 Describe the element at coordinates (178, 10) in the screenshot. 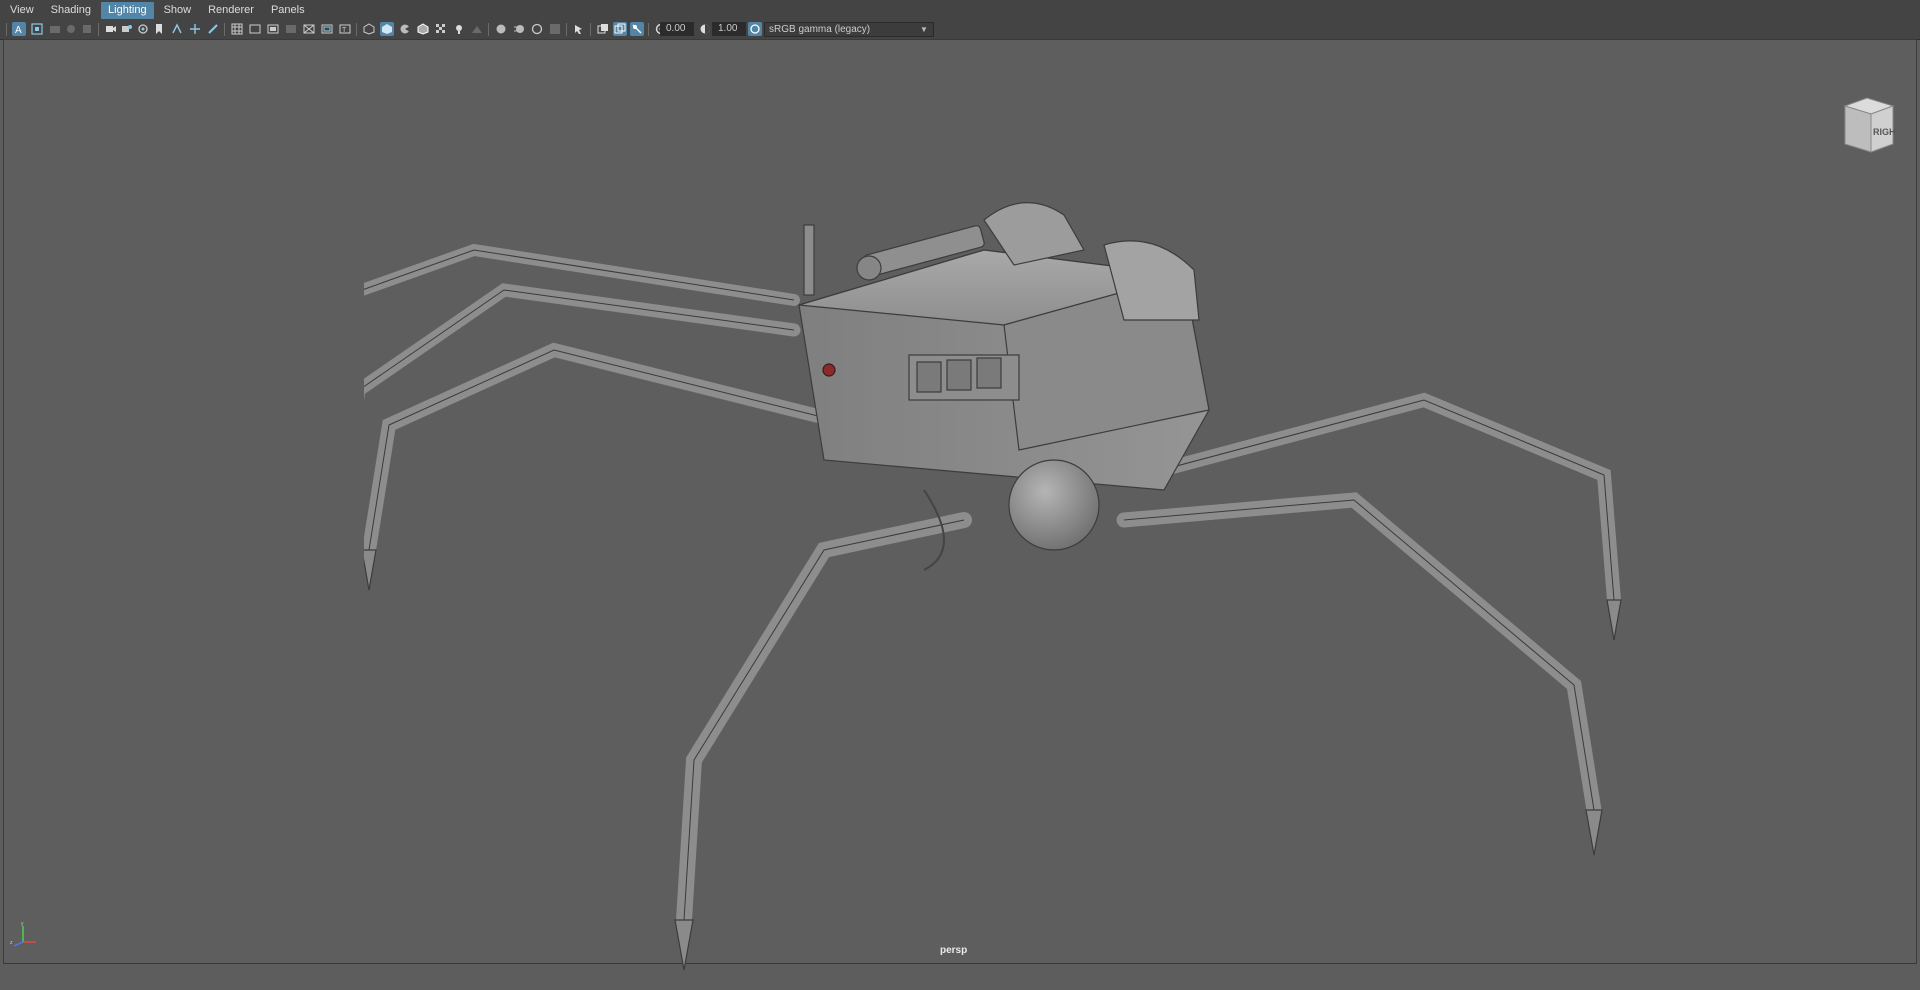

I see `menu-show: Show` at that location.